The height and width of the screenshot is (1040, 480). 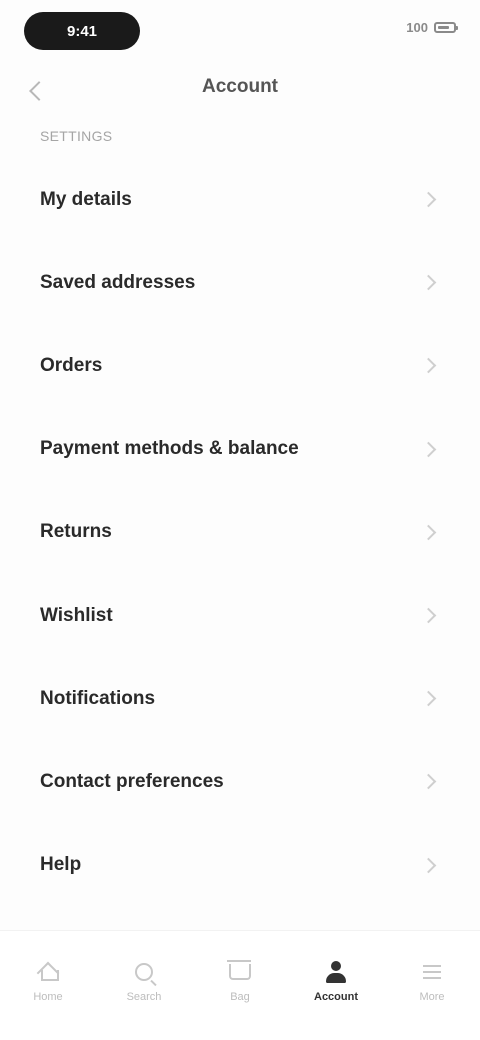 I want to click on nav-item-account: Account, so click(x=336, y=981).